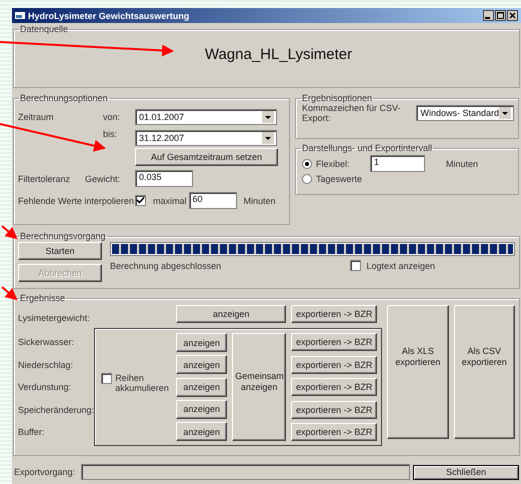 This screenshot has width=521, height=484. Describe the element at coordinates (76, 201) in the screenshot. I see `interpolate-label: Fehlende Werte interpolieren` at that location.